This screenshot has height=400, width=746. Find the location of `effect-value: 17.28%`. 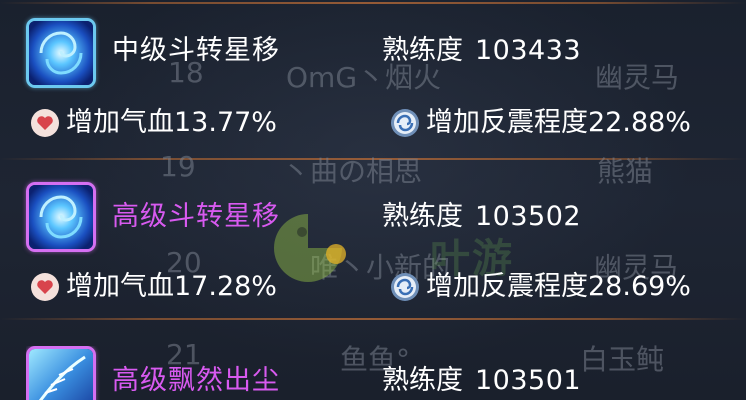

effect-value: 17.28% is located at coordinates (225, 286).